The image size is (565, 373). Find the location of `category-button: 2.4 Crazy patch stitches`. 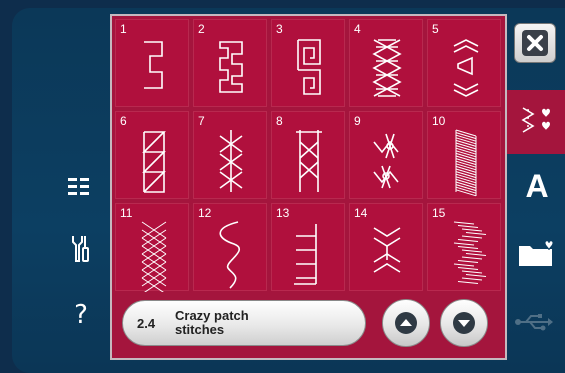

category-button: 2.4 Crazy patch stitches is located at coordinates (244, 323).